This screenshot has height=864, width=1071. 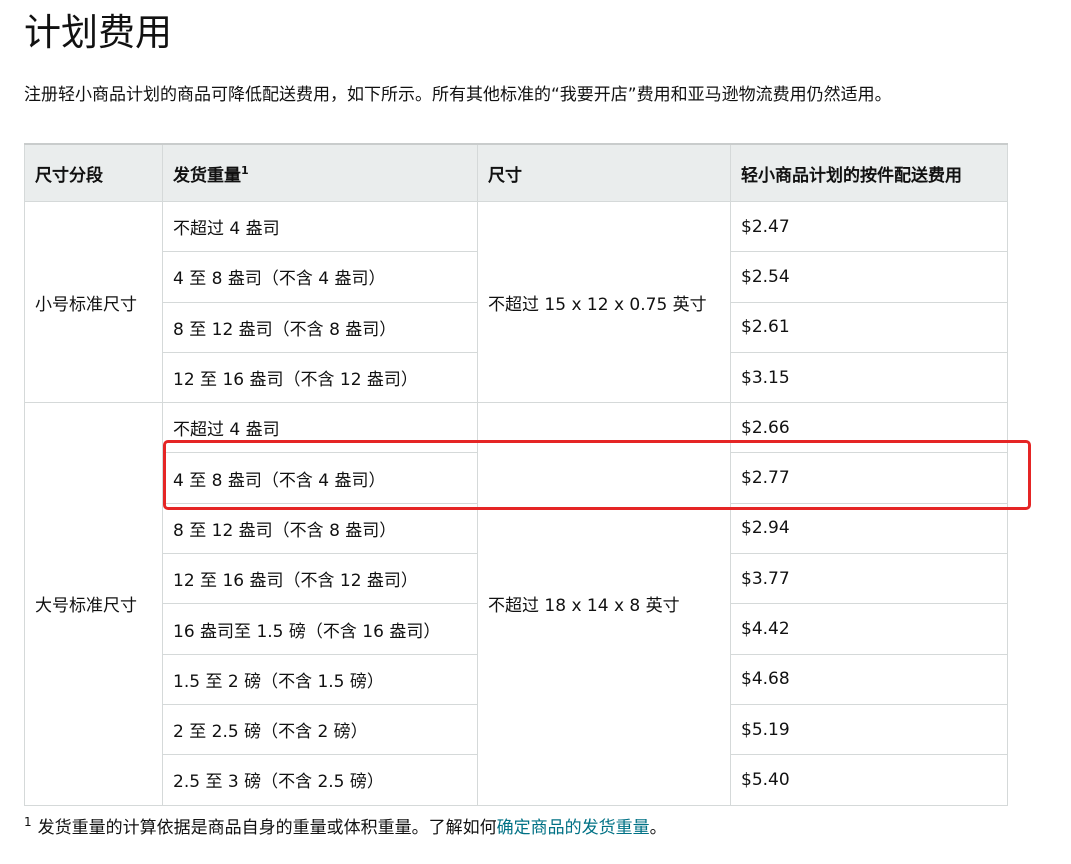 I want to click on shipping-weight-link: 确定商品的发货重量, so click(x=573, y=828).